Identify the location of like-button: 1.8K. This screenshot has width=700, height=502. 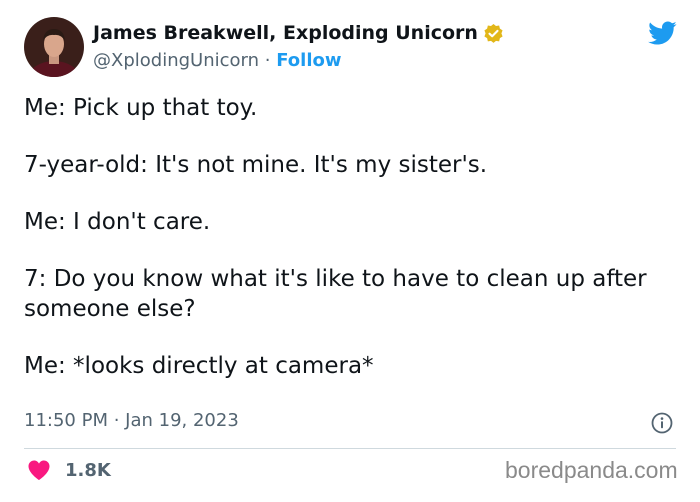
(69, 470).